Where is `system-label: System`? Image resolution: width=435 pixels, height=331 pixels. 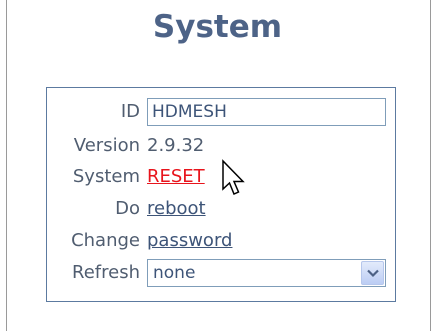 system-label: System is located at coordinates (106, 176).